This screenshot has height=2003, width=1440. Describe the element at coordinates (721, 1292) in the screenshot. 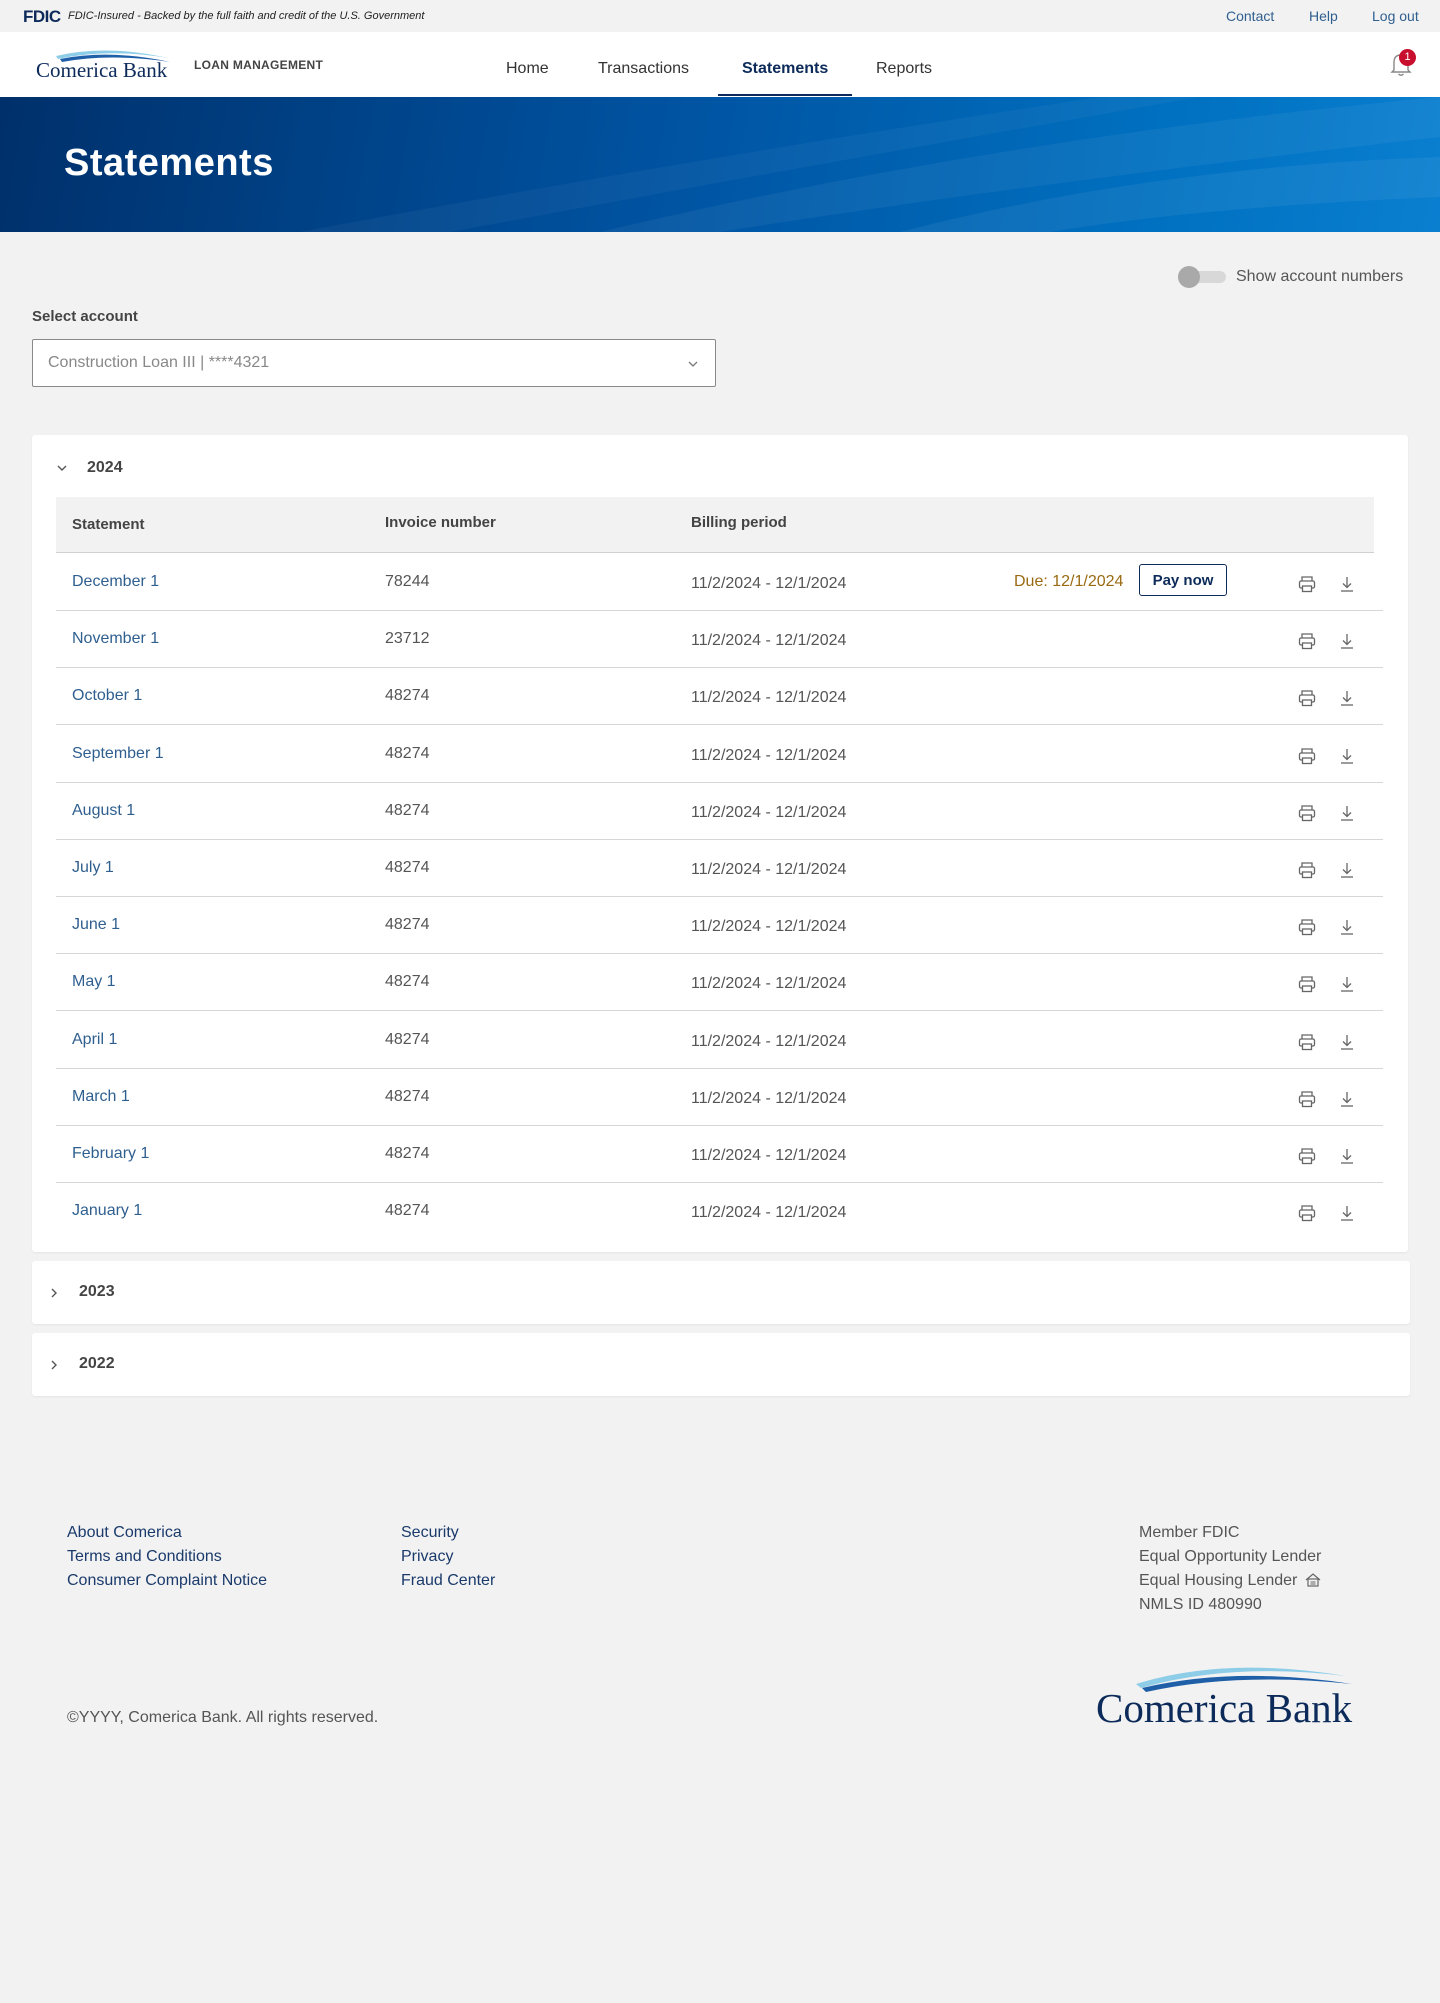

I see `year-panel-2023: 2023` at that location.